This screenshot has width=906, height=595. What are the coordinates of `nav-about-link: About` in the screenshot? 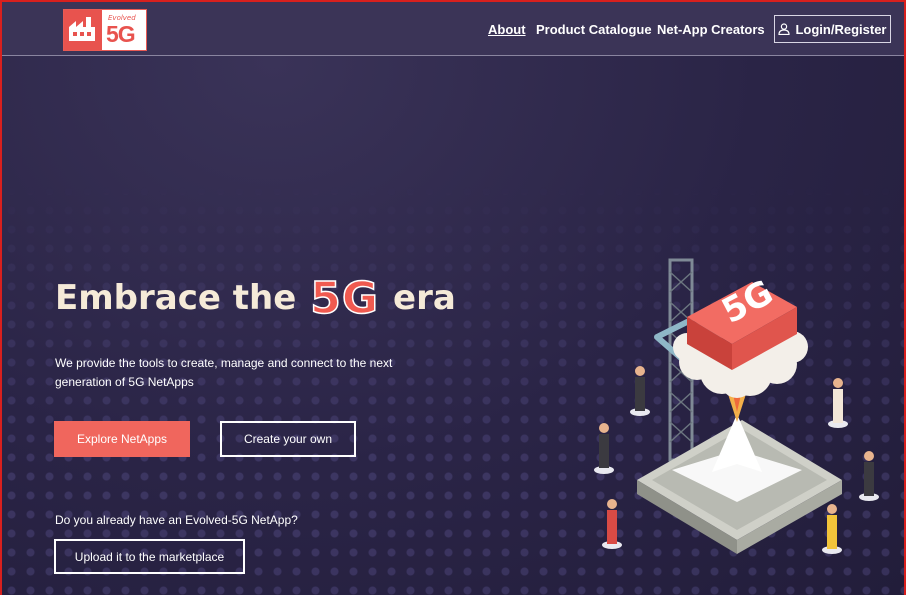 It's located at (507, 29).